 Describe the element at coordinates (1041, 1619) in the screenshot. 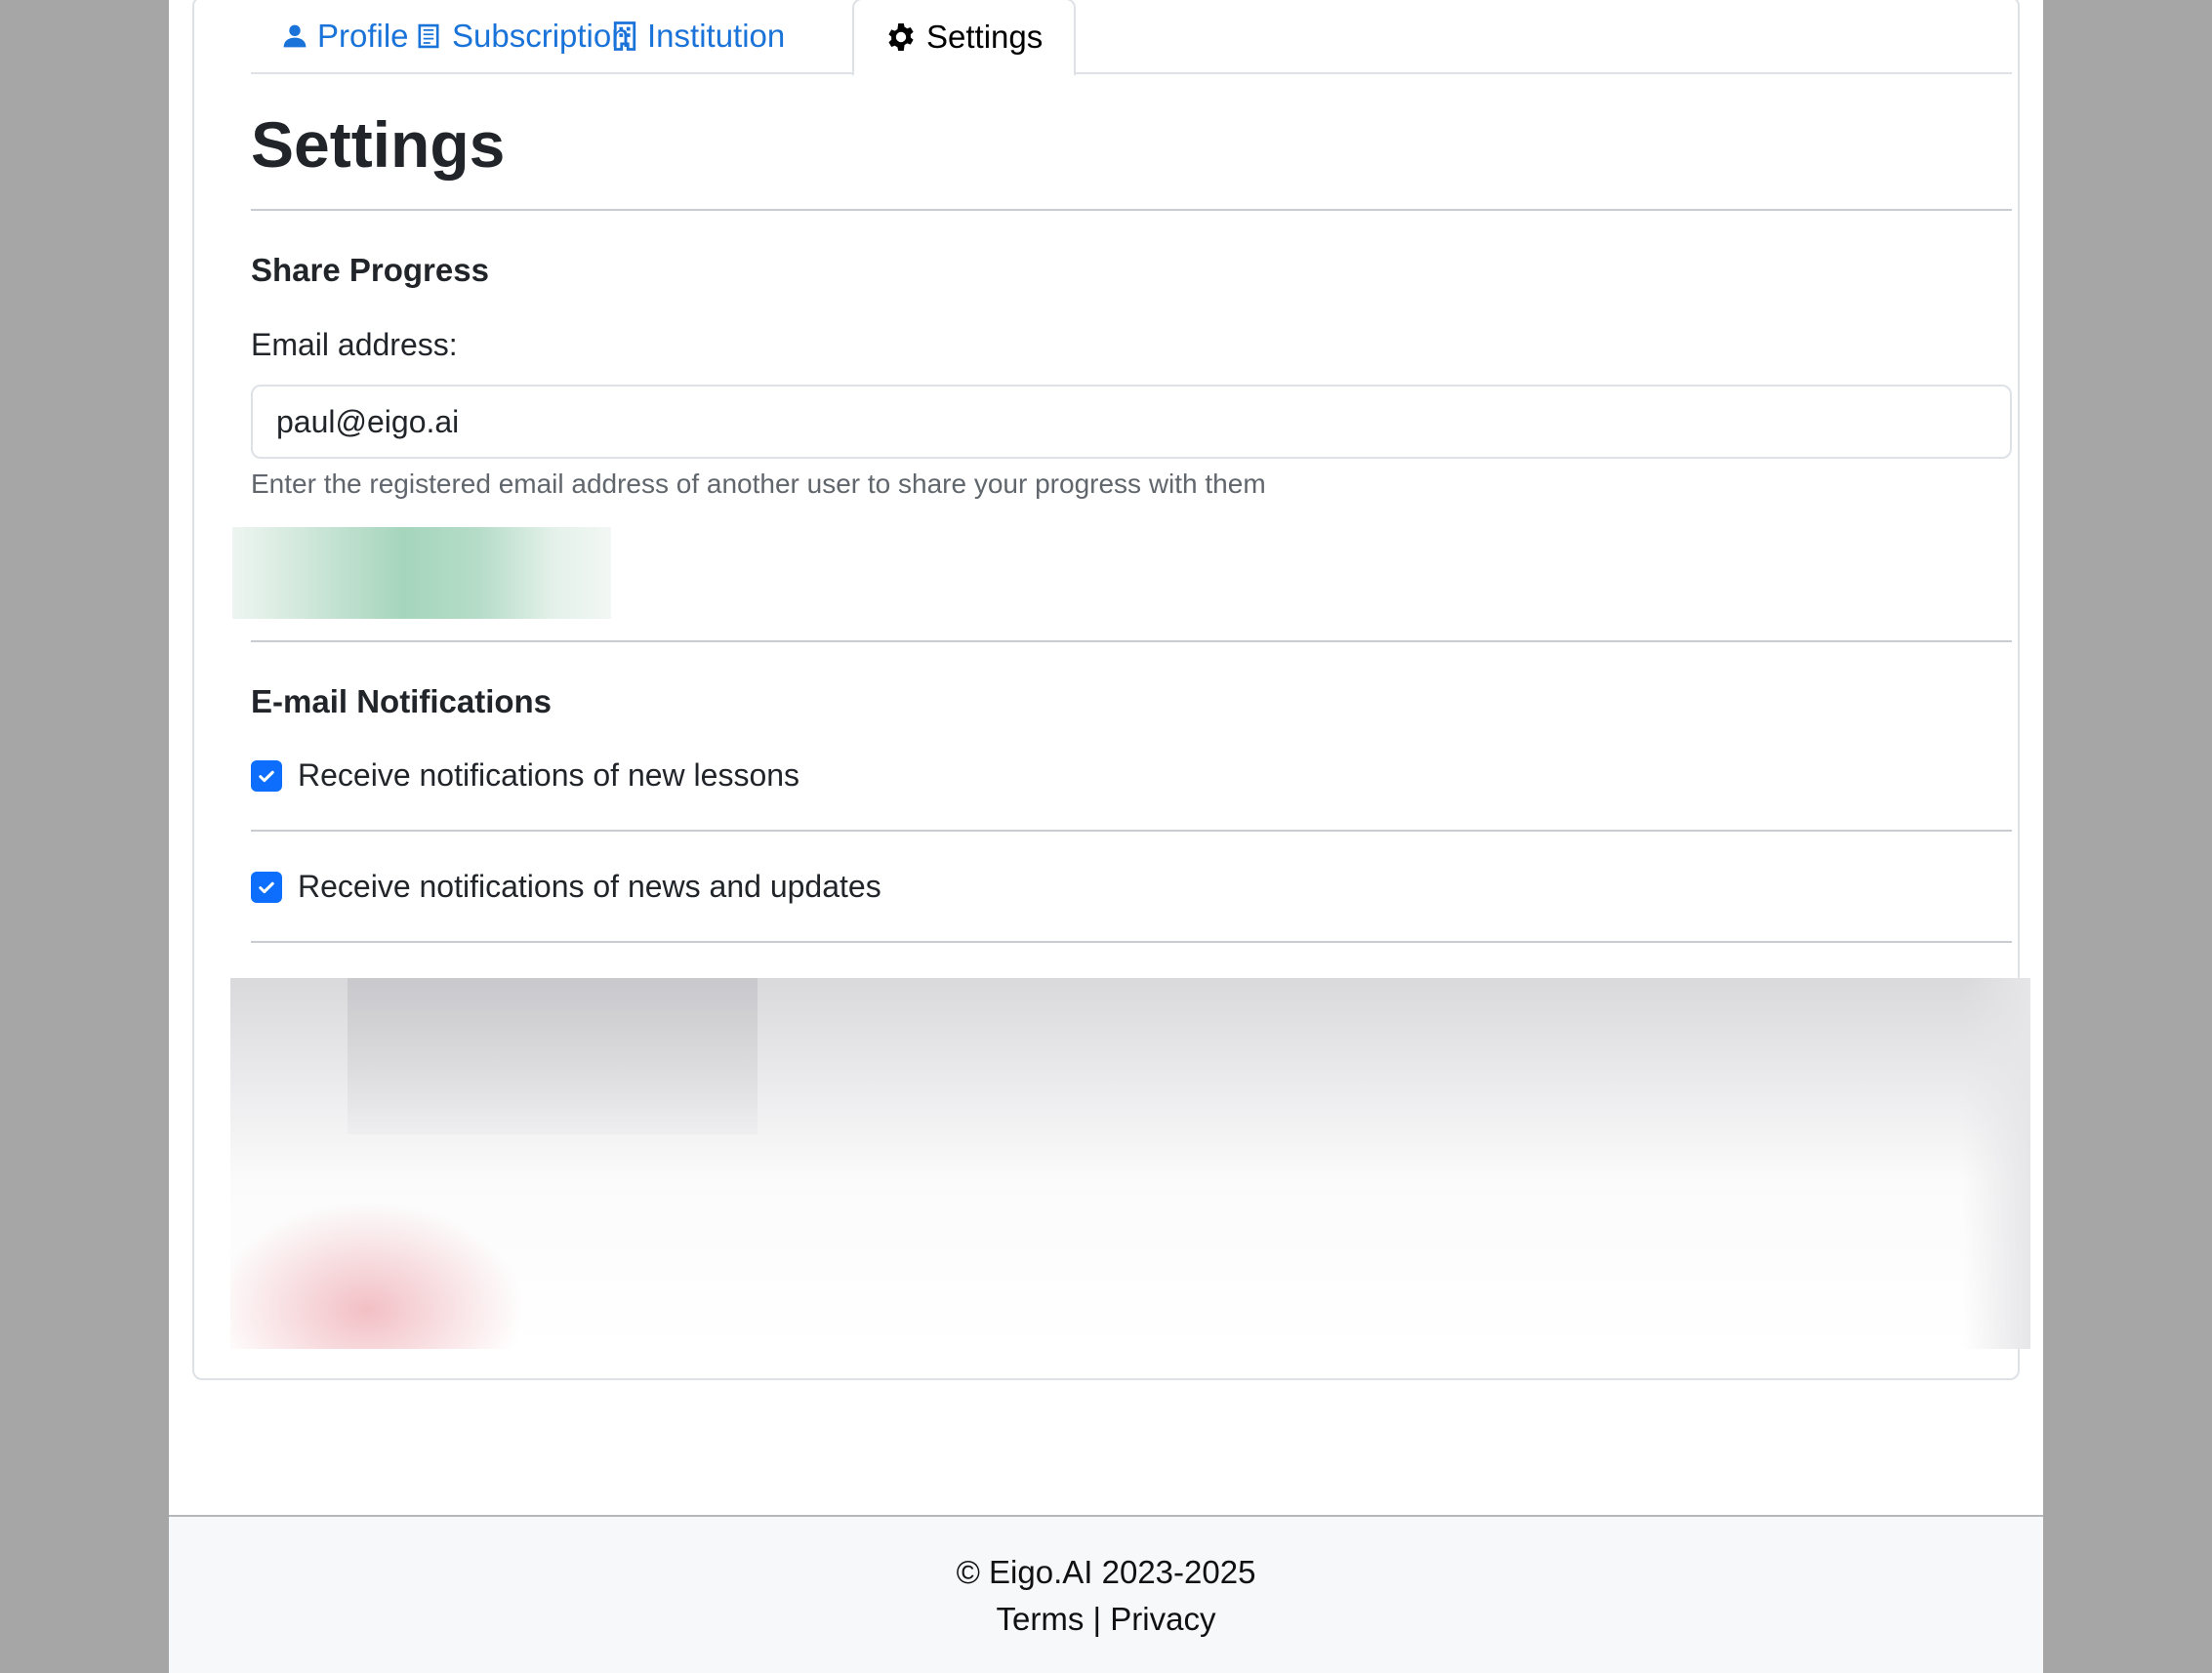

I see `terms-link: Terms` at that location.